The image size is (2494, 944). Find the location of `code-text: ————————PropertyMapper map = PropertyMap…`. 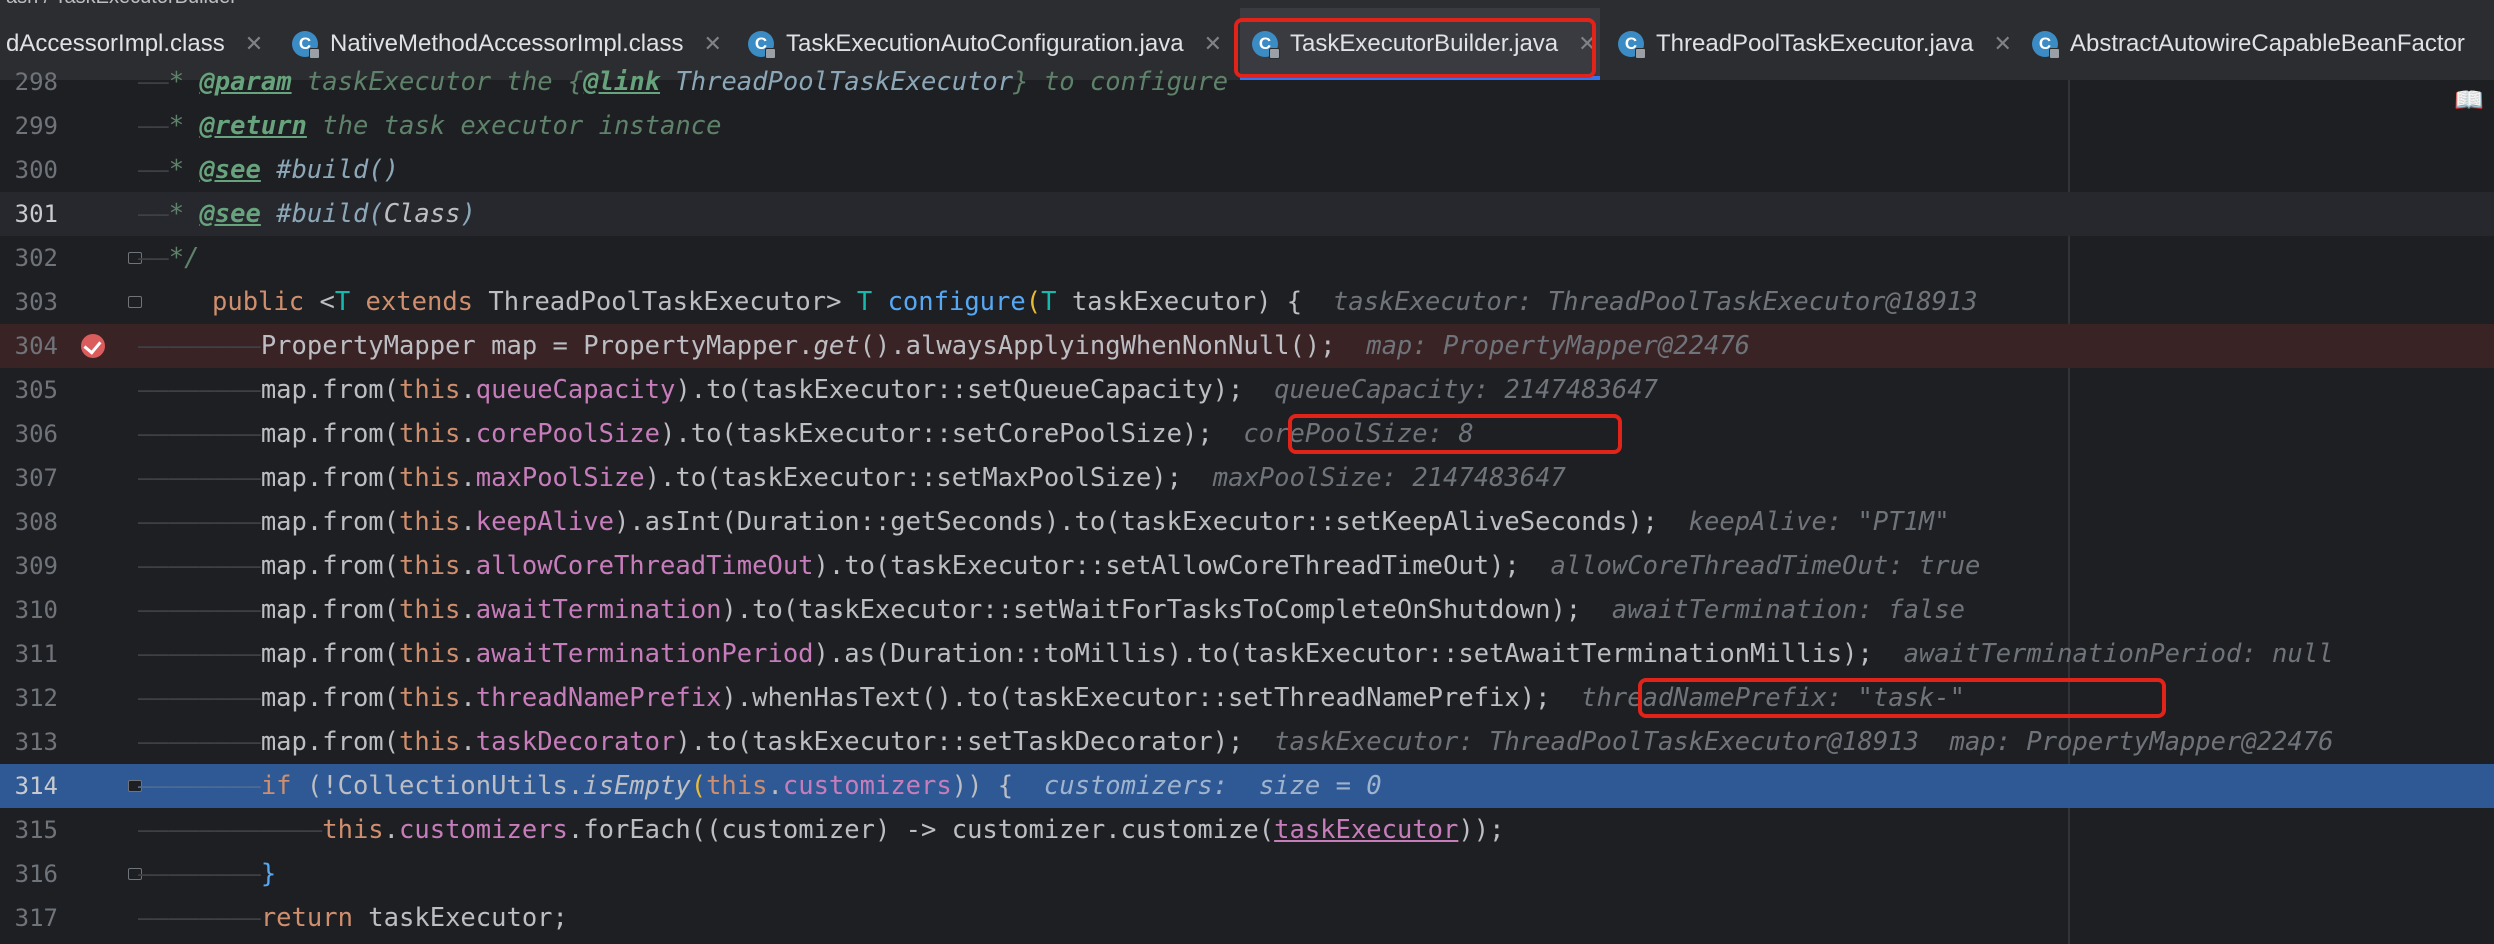

code-text: ————————PropertyMapper map = PropertyMap… is located at coordinates (944, 346).